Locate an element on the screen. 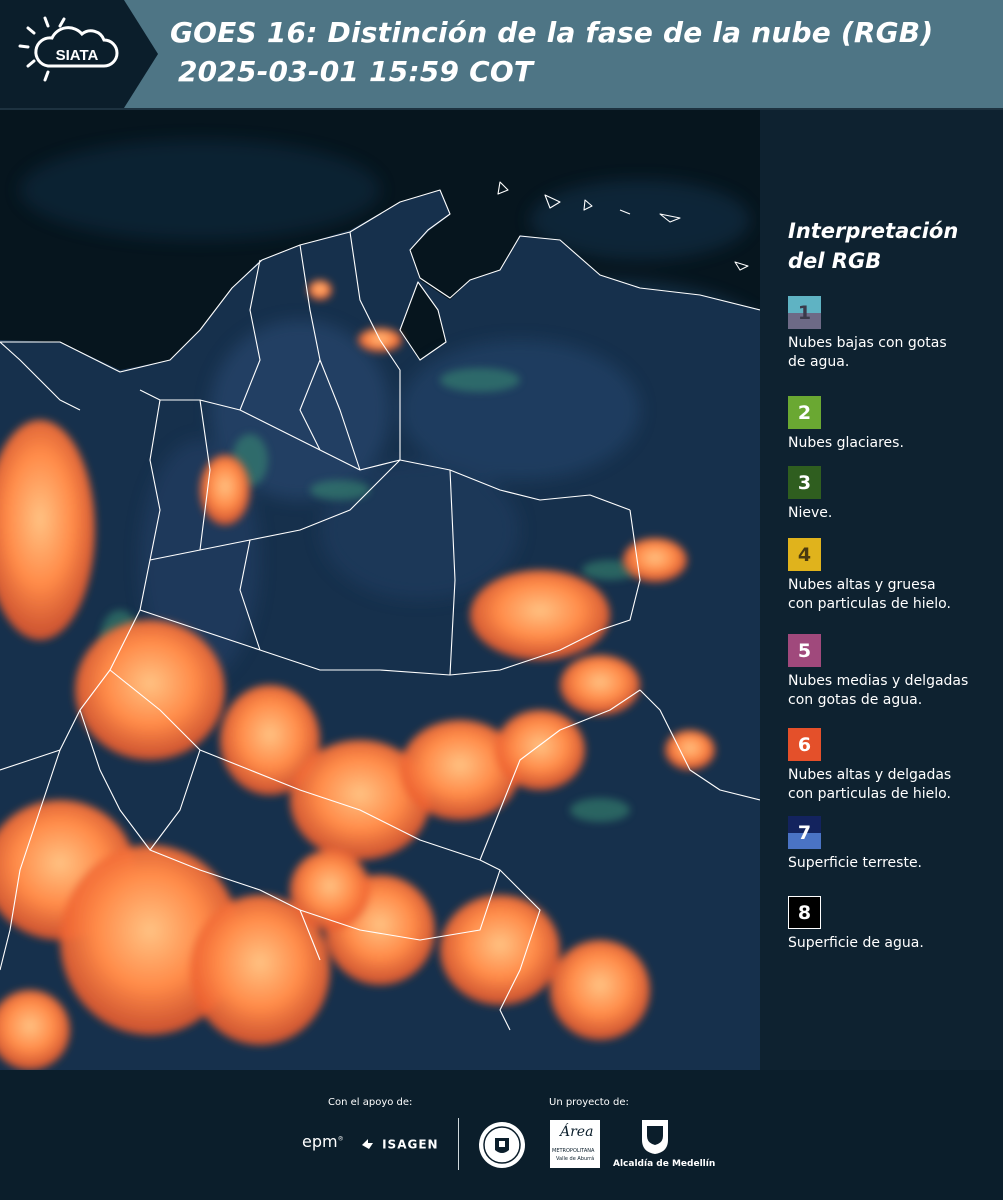  alcaldia-text: Alcaldía de Medellín is located at coordinates (664, 1164).